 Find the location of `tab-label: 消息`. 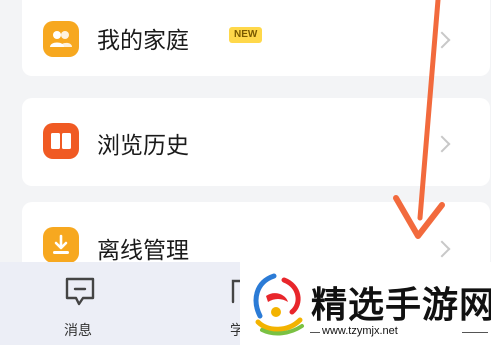

tab-label: 消息 is located at coordinates (78, 331).